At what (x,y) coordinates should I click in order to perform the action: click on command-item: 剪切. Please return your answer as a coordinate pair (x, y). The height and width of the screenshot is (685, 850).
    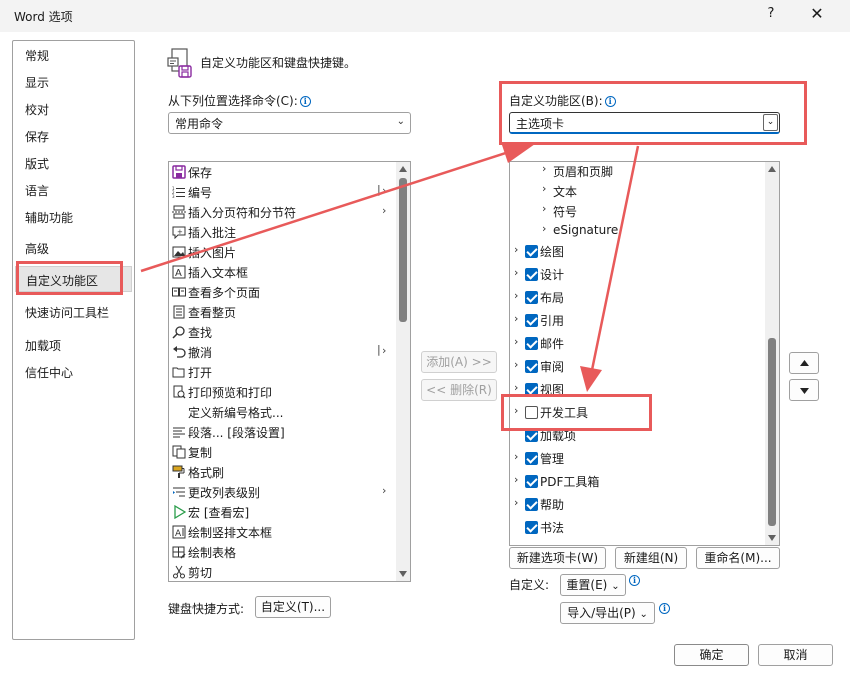
    Looking at the image, I should click on (282, 571).